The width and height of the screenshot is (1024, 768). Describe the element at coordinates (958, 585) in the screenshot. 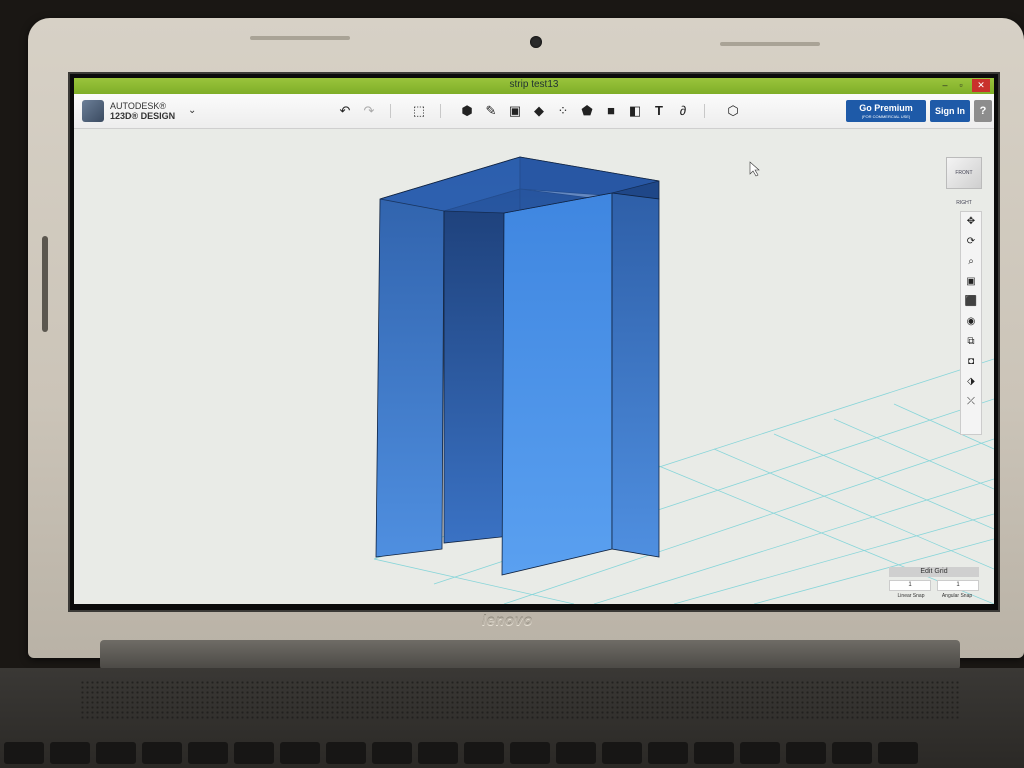

I see `angular-snap-field: 1` at that location.